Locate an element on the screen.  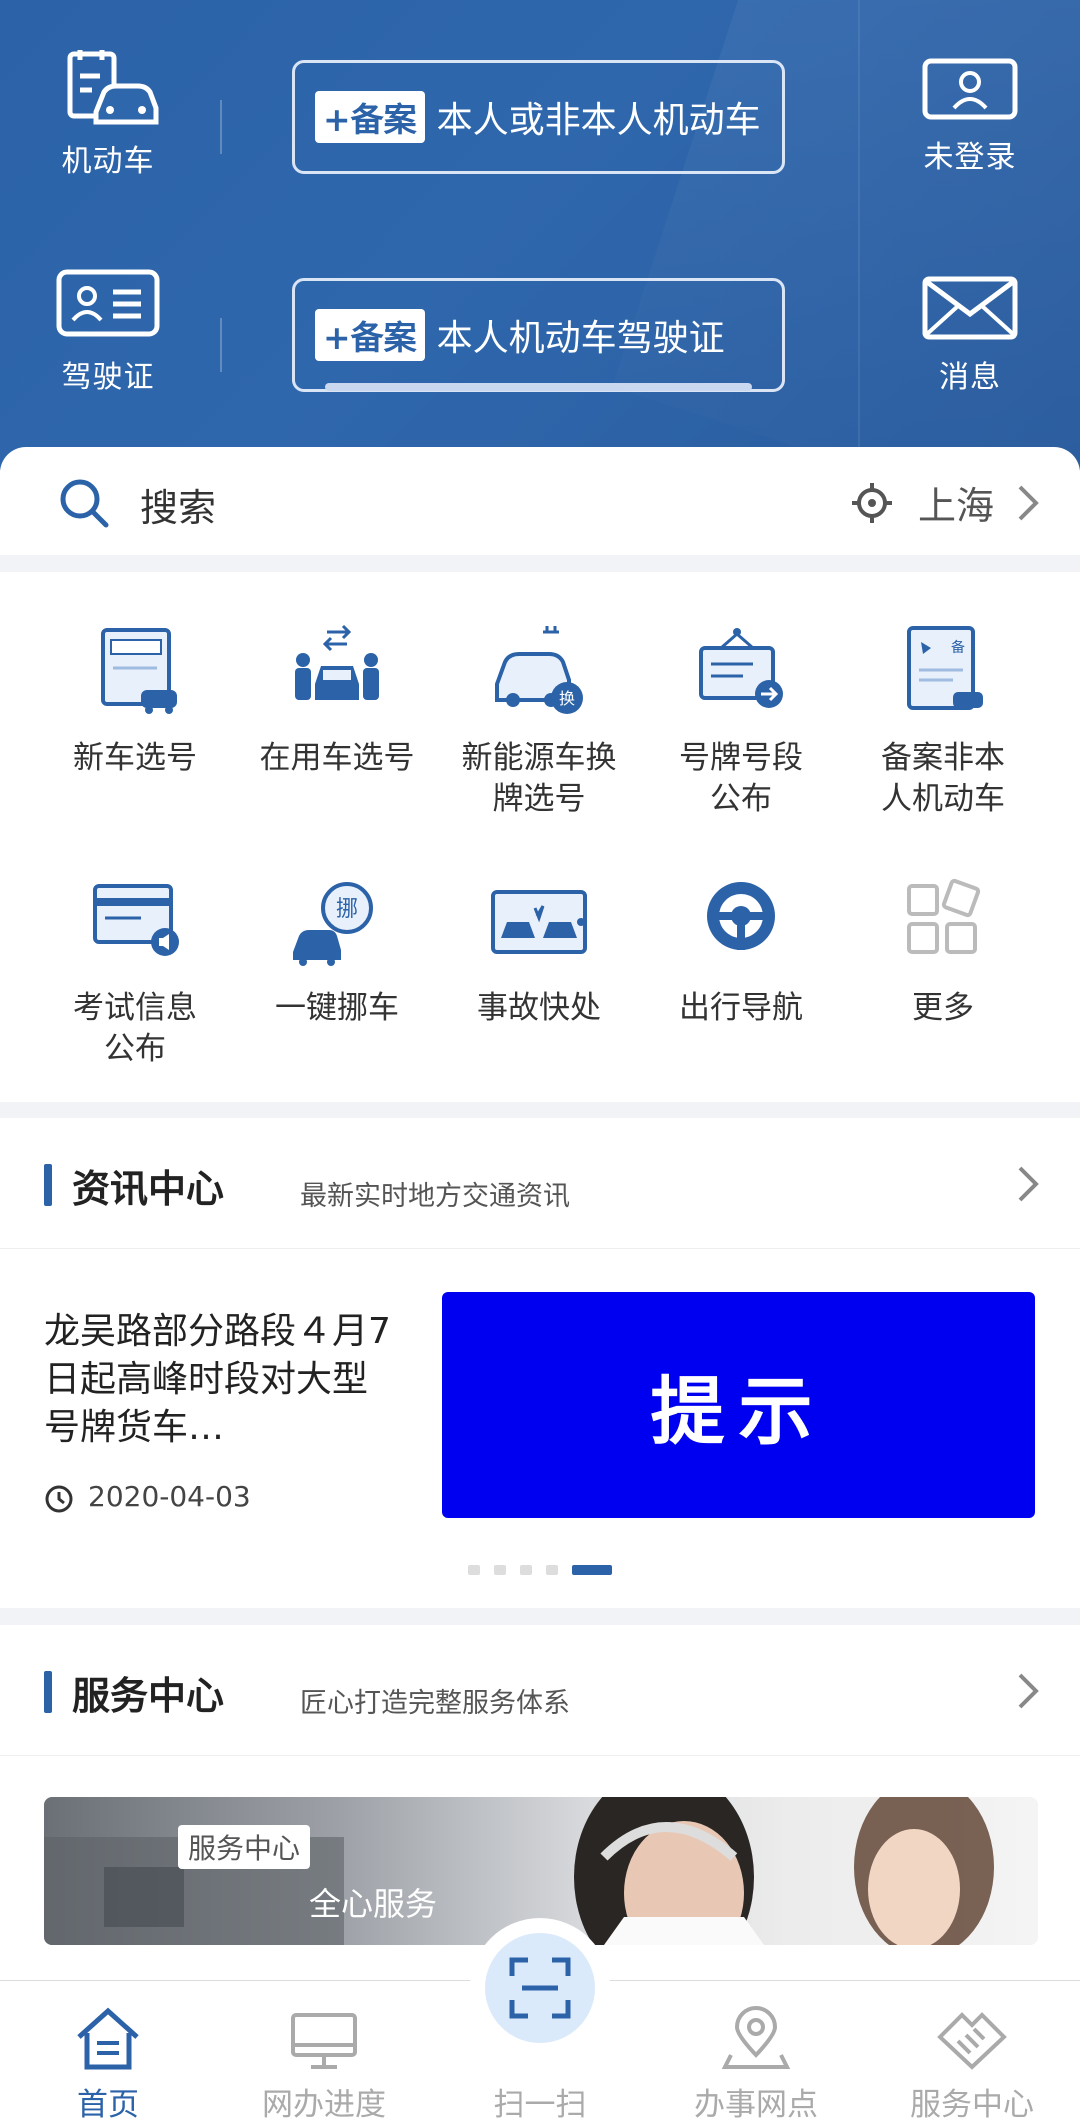
steering-wheel-icon is located at coordinates (741, 916).